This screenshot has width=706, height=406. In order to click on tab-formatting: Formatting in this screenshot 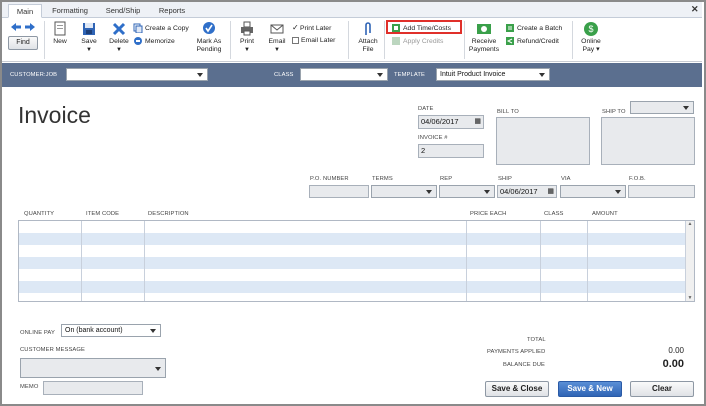, I will do `click(70, 11)`.